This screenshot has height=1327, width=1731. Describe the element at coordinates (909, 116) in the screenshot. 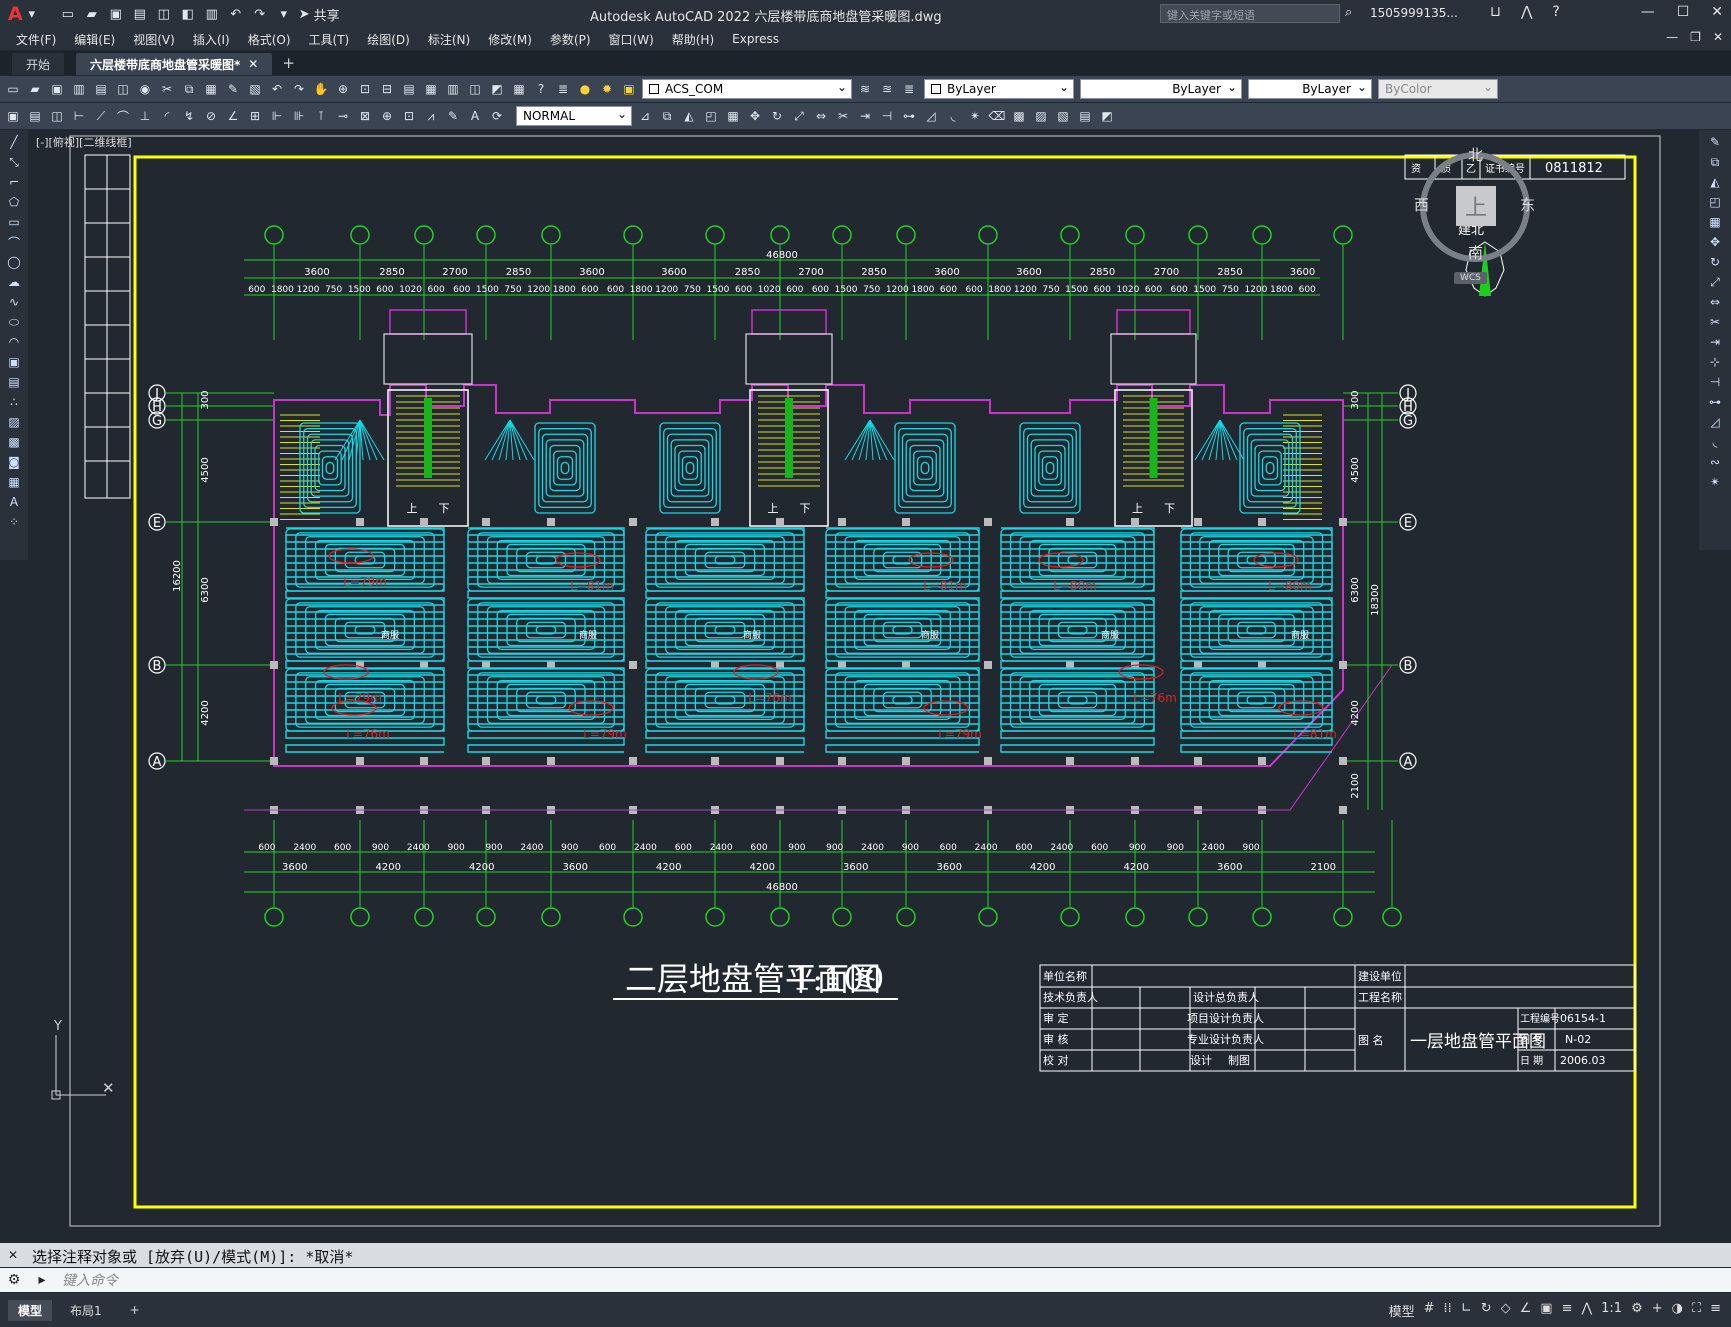

I see `tb-join-icon: ⊶` at that location.